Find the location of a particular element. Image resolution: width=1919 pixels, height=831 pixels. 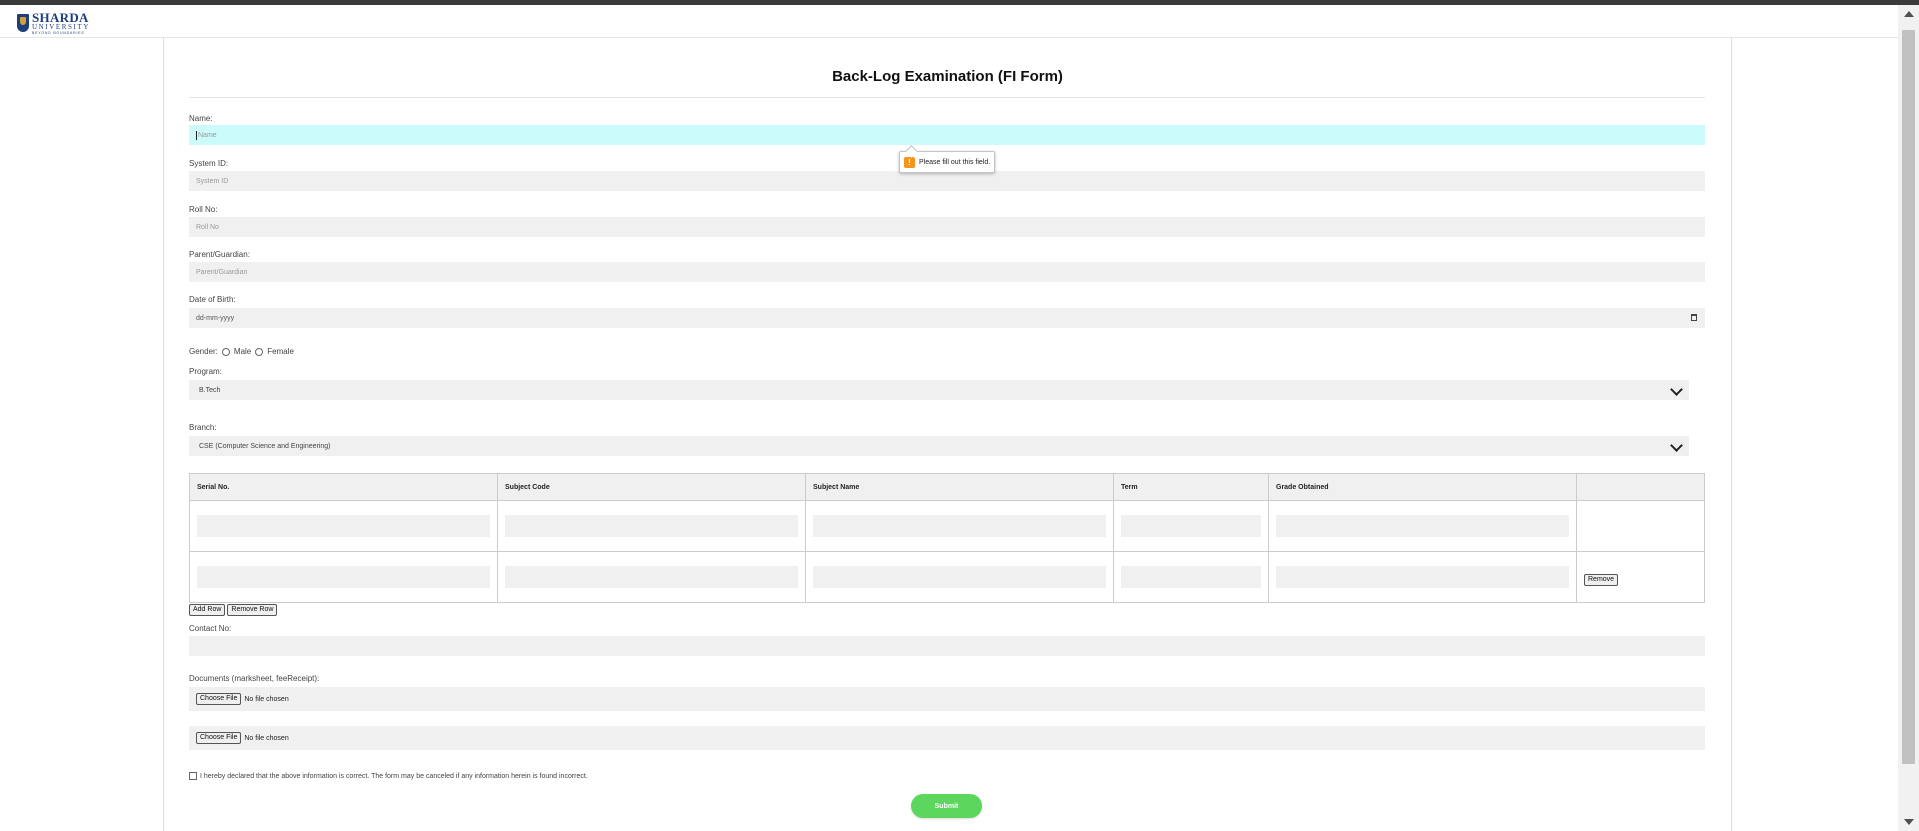

remove-row-button: Remove Row is located at coordinates (252, 610).